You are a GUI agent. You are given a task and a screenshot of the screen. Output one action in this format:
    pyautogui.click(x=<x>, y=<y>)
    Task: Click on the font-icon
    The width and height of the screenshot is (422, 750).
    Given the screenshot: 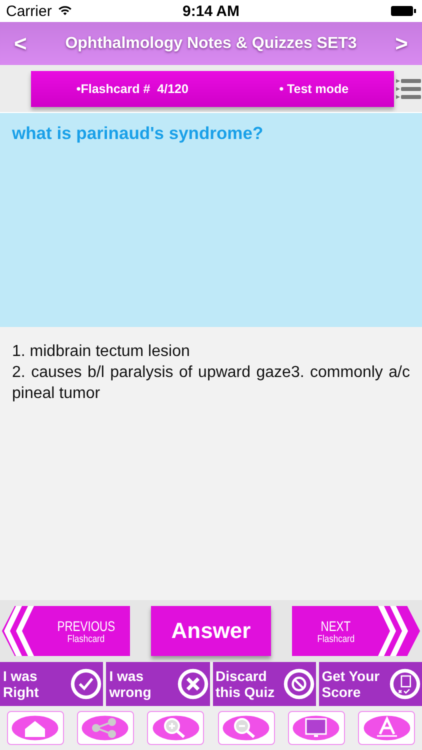 What is the action you would take?
    pyautogui.click(x=387, y=728)
    